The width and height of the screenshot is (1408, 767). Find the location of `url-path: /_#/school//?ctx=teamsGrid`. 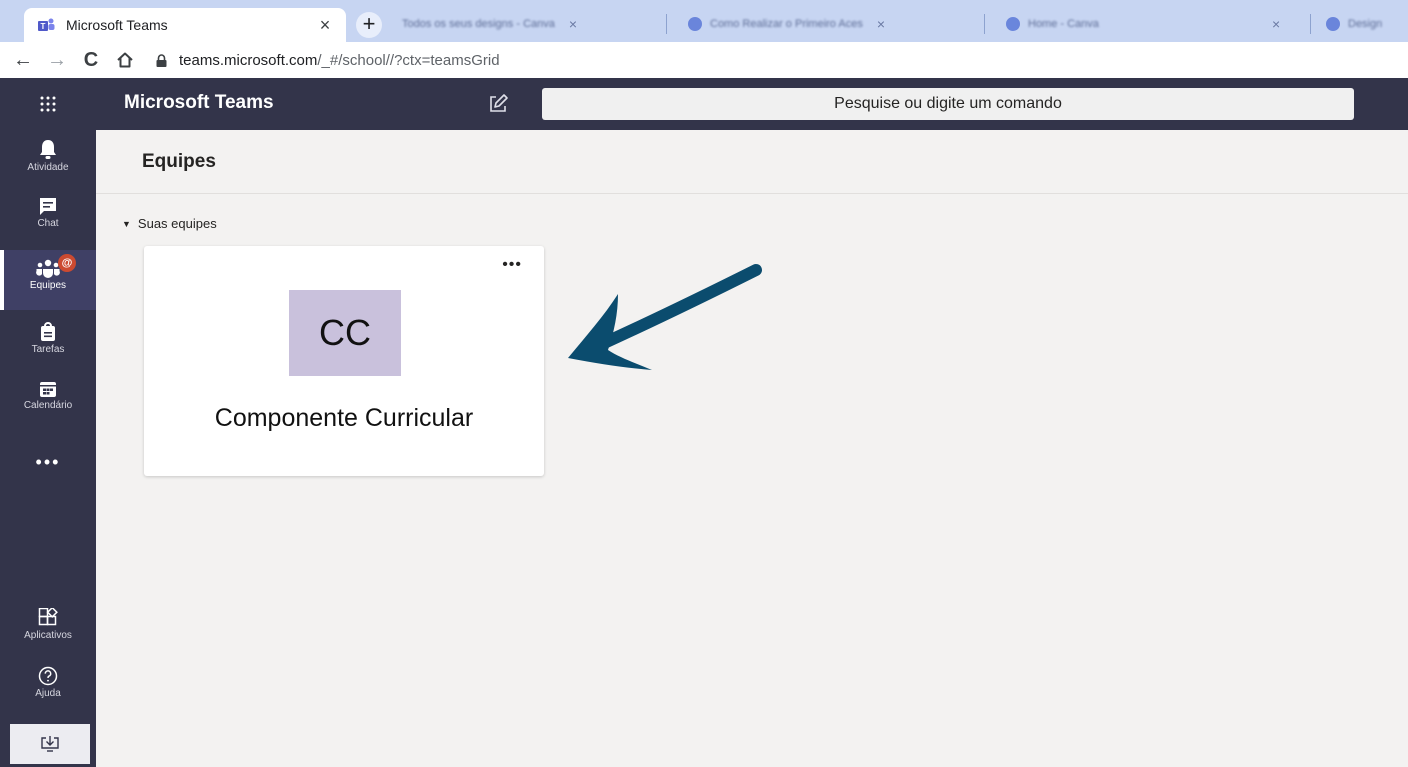

url-path: /_#/school//?ctx=teamsGrid is located at coordinates (408, 60).